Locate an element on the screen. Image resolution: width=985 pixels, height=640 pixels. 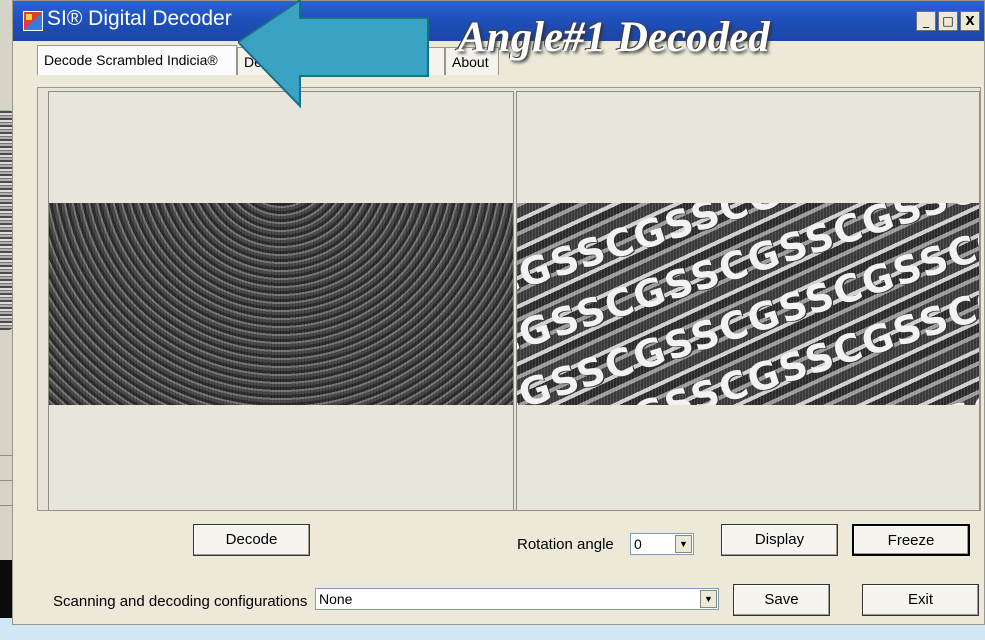
tab-decode-scrambled-indicia: Decode Scrambled Indicia® is located at coordinates (137, 60).